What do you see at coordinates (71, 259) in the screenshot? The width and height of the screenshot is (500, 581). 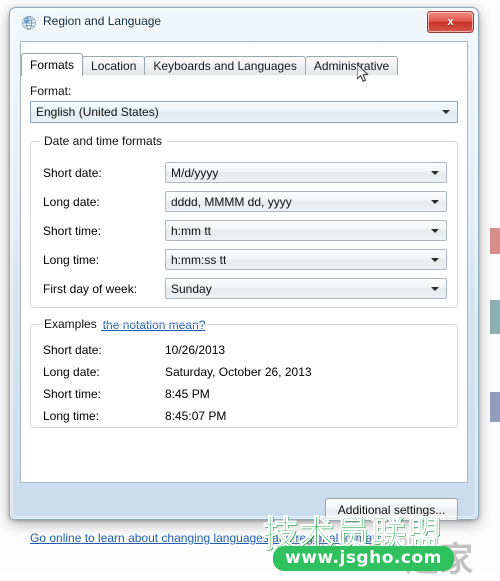 I see `long-time-label: Long time:` at bounding box center [71, 259].